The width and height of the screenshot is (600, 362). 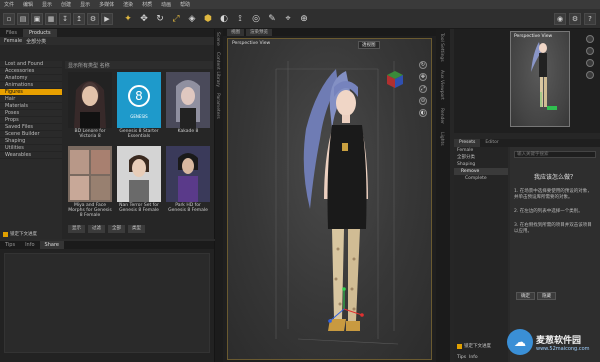 What do you see at coordinates (304, 19) in the screenshot?
I see `node-tool-icon: ⊕` at bounding box center [304, 19].